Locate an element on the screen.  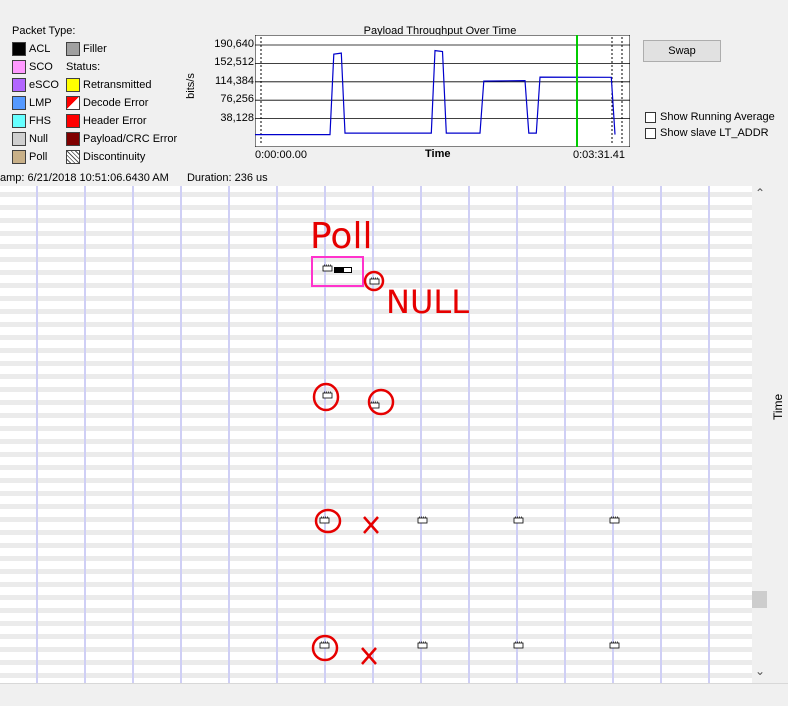
scroll-thumb is located at coordinates (759, 599).